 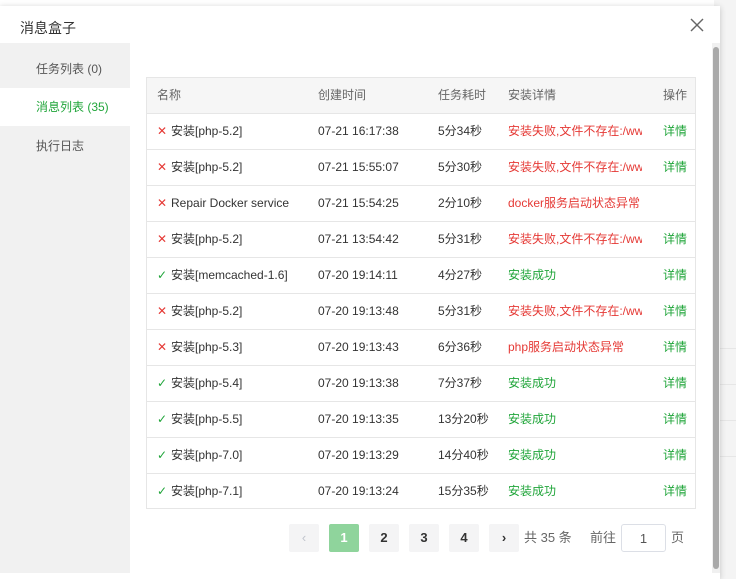 What do you see at coordinates (358, 167) in the screenshot?
I see `created-time: 07-21 15:55:07` at bounding box center [358, 167].